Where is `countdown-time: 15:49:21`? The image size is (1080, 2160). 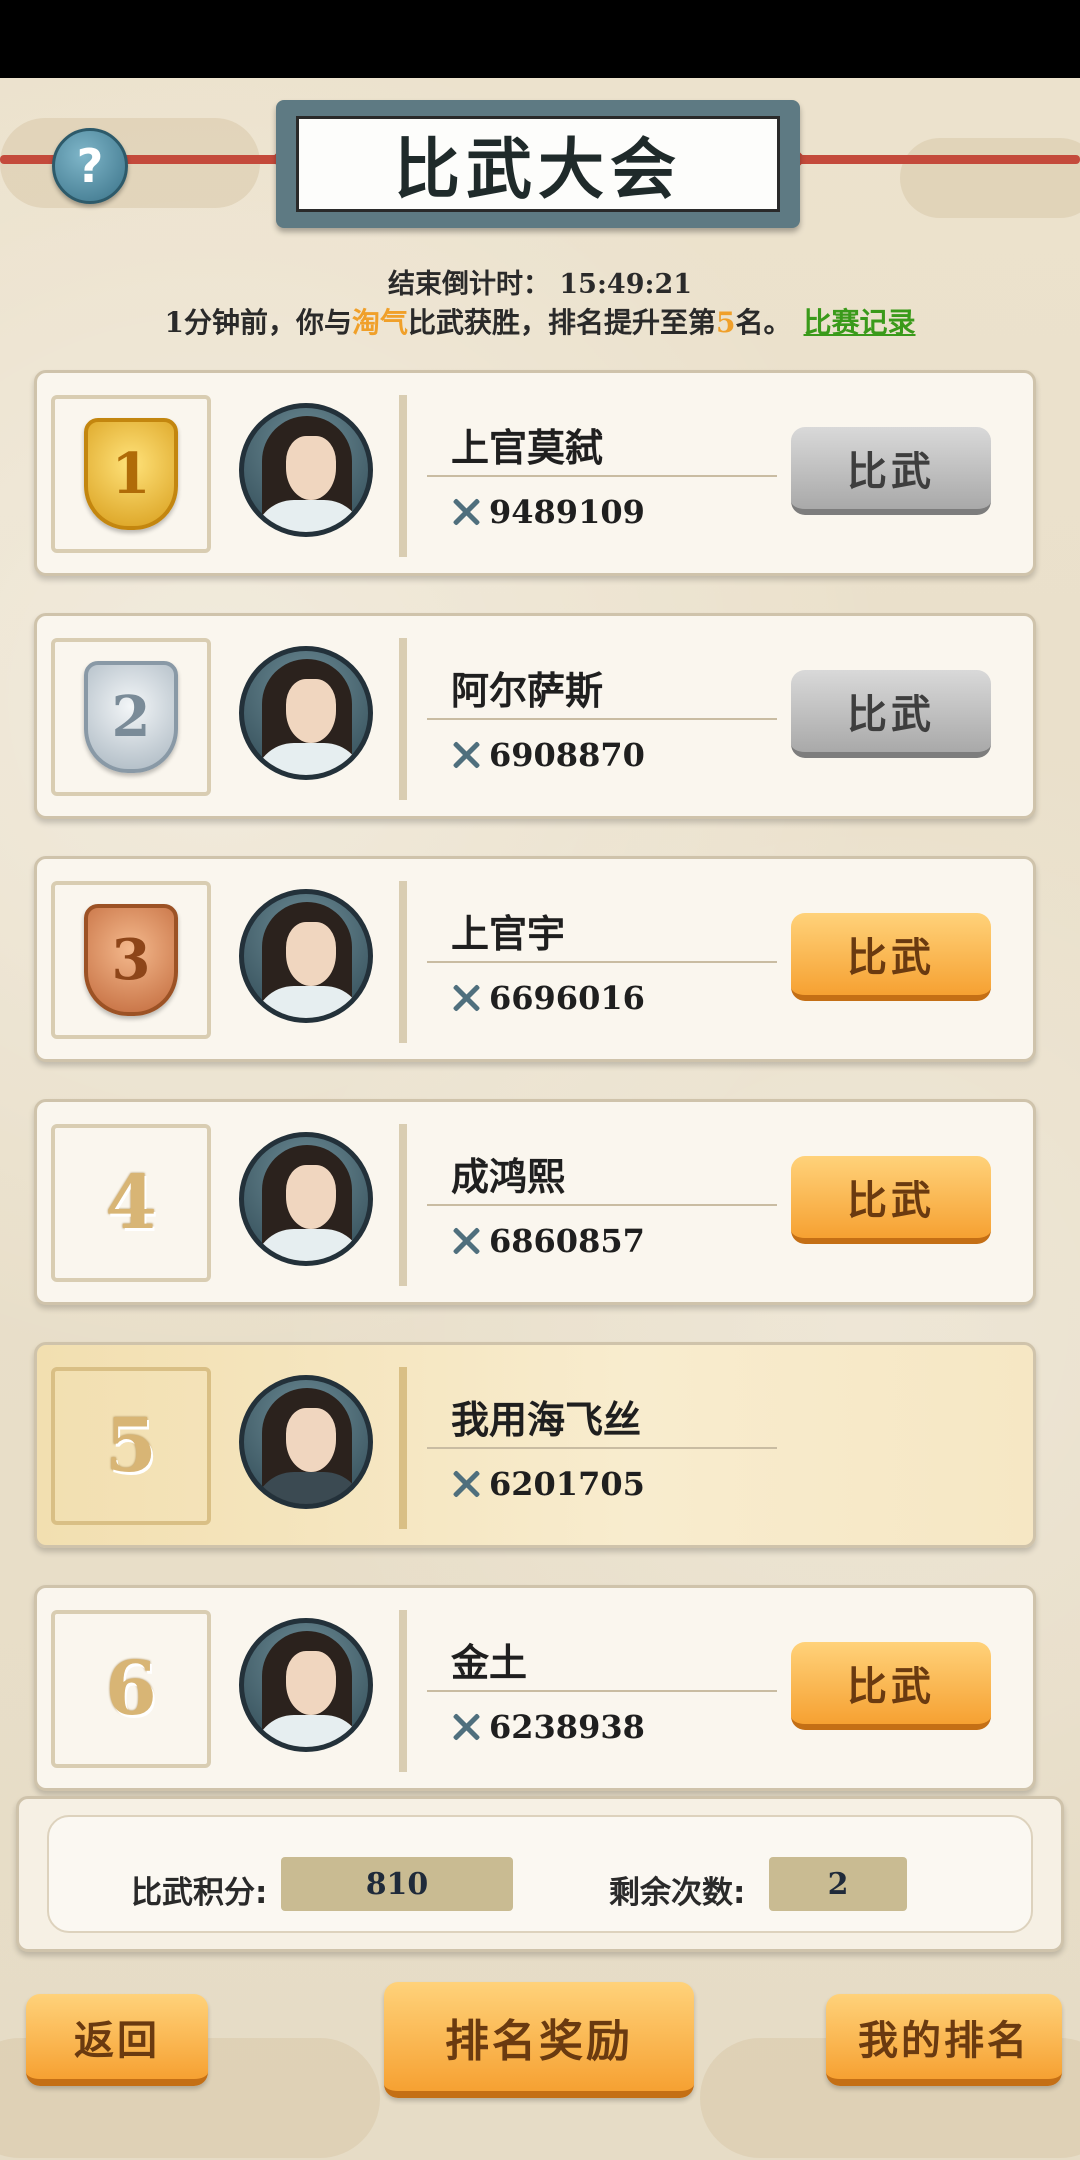 countdown-time: 15:49:21 is located at coordinates (626, 284).